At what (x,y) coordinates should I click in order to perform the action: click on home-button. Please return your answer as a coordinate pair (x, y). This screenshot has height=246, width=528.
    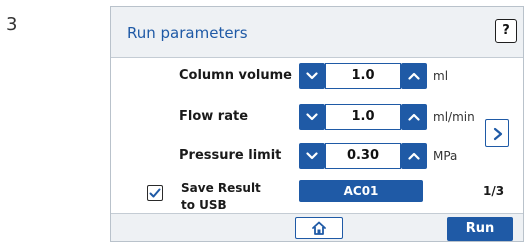
    Looking at the image, I should click on (319, 228).